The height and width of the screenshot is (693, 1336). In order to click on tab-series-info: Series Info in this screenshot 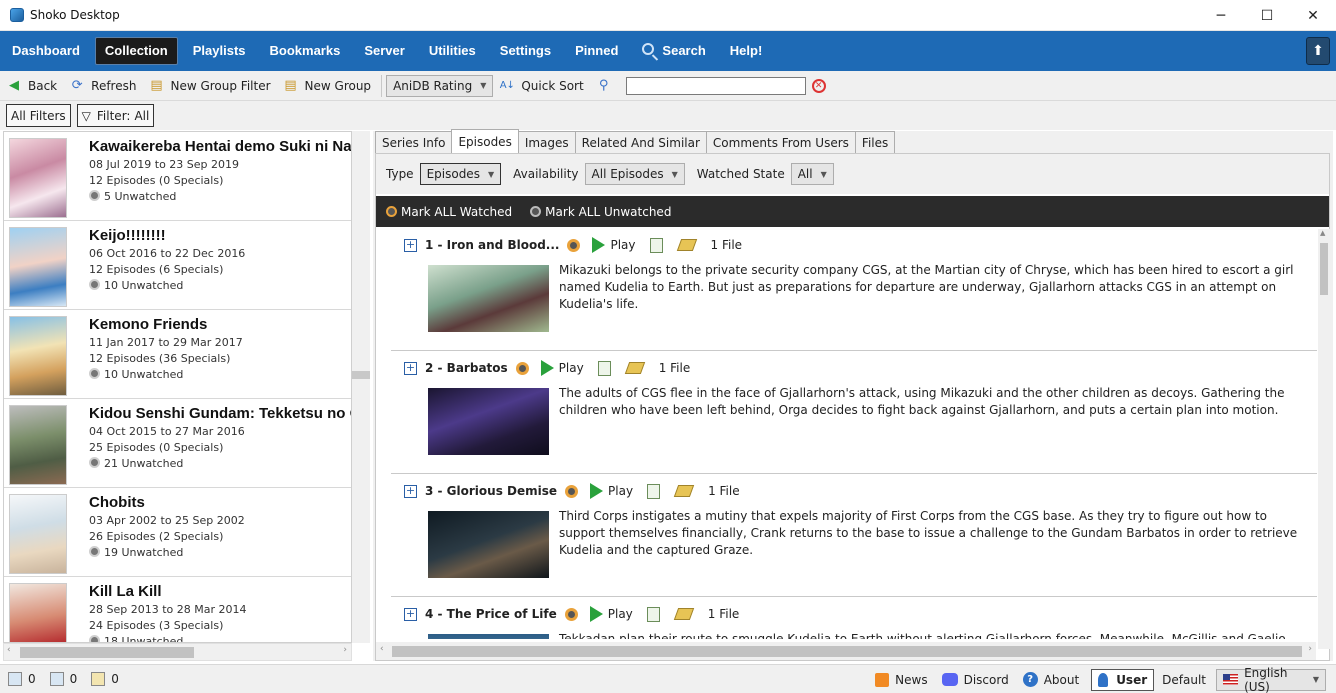, I will do `click(414, 142)`.